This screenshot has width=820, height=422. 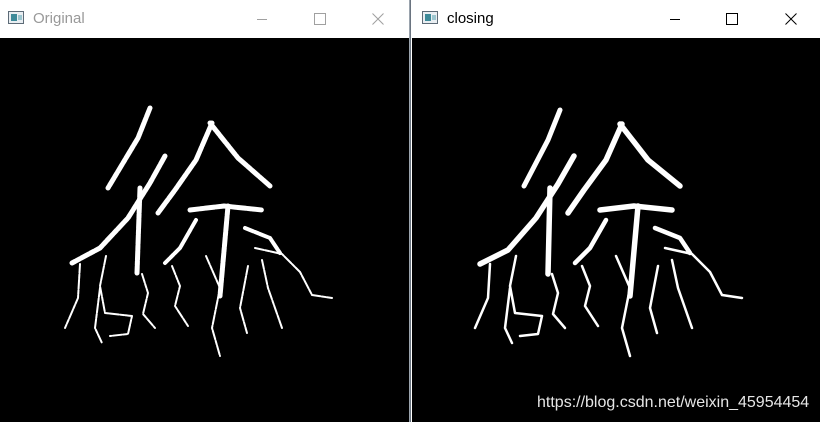 I want to click on closing-titlebar: closing, so click(x=615, y=19).